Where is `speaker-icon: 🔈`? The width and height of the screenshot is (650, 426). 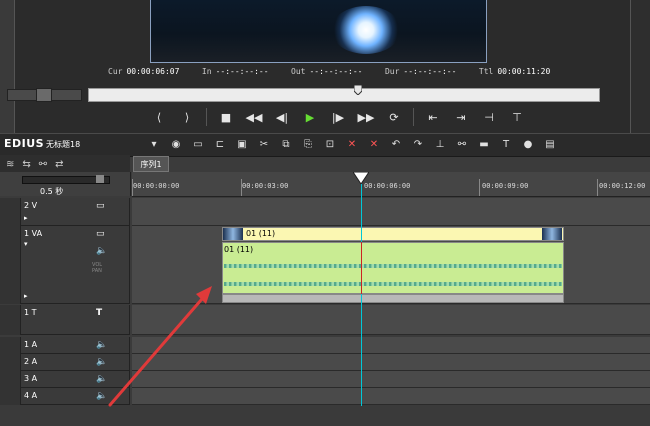 speaker-icon: 🔈 is located at coordinates (101, 251).